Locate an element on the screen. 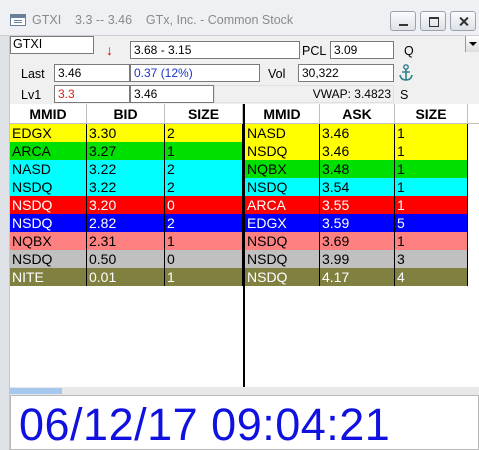  bid-row: NSDQ 2.82 2 is located at coordinates (126, 223).